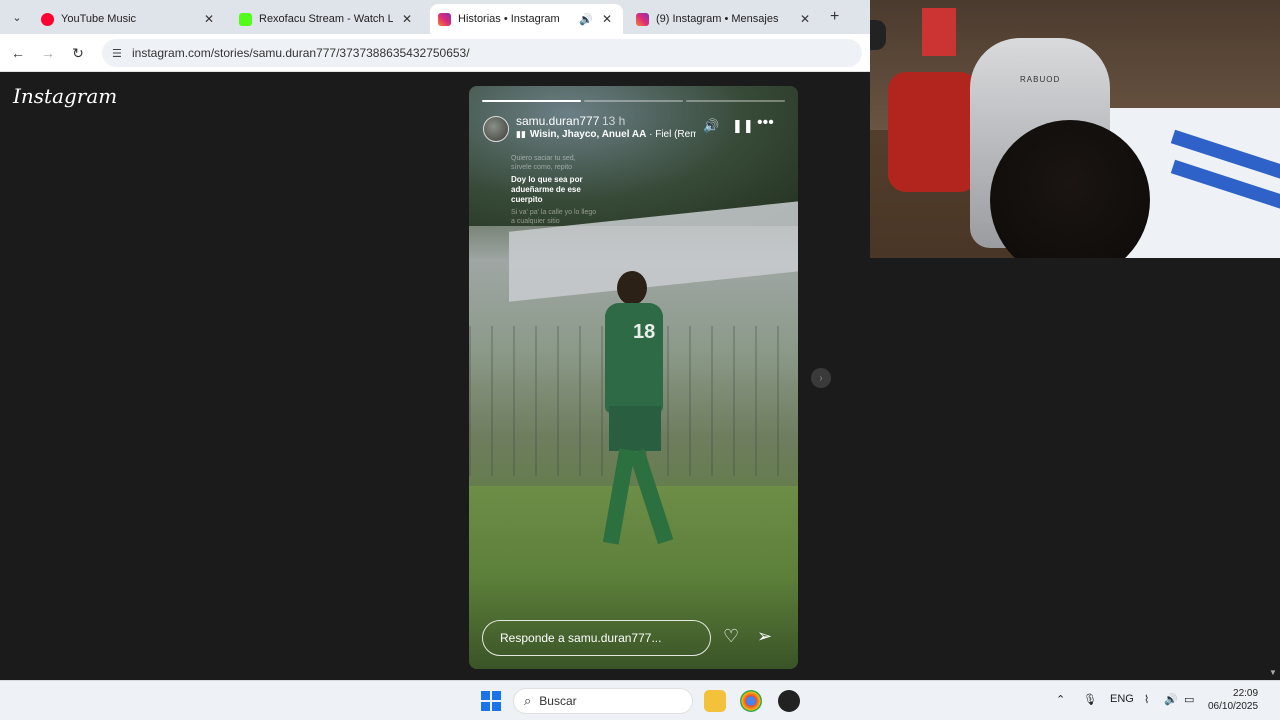 This screenshot has height=720, width=1280. What do you see at coordinates (878, 35) in the screenshot?
I see `webcam-dartboard` at bounding box center [878, 35].